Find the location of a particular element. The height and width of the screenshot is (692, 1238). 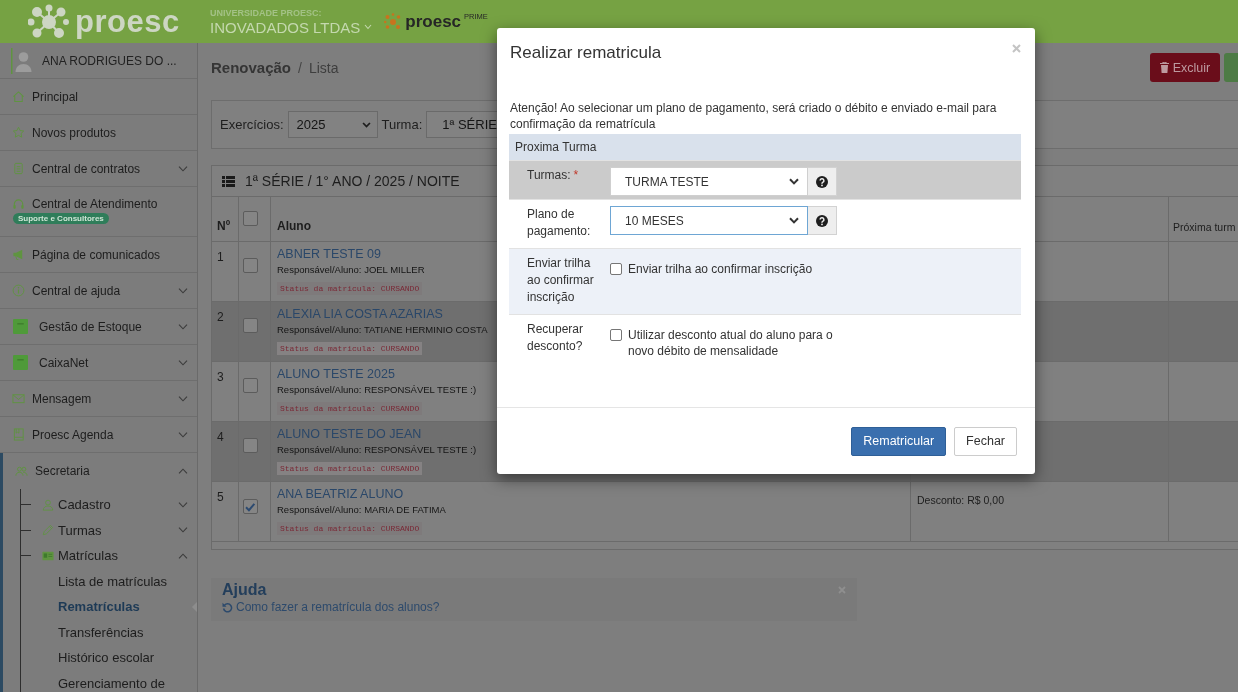

section-header: Proxima Turma is located at coordinates (765, 147).